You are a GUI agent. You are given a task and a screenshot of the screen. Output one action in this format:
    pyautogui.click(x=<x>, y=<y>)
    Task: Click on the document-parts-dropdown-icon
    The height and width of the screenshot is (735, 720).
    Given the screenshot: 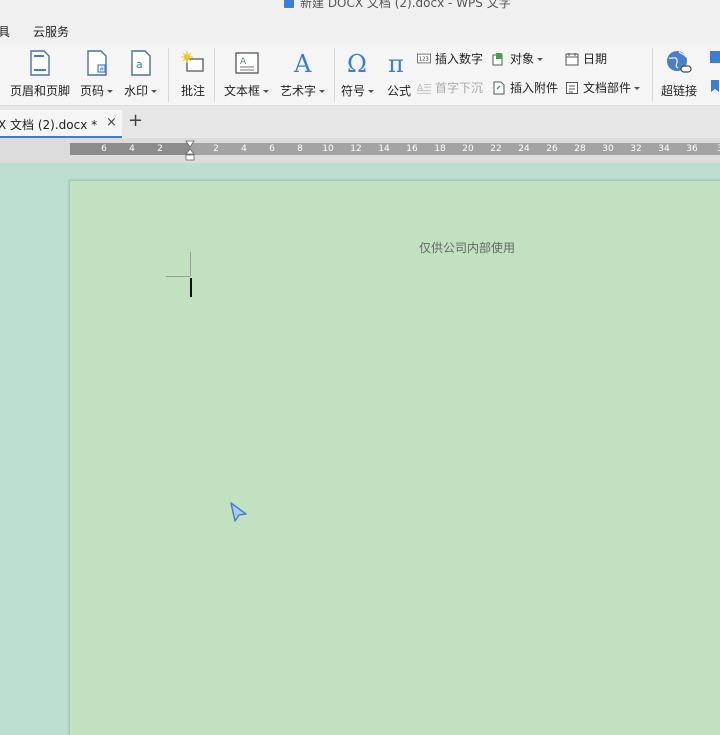 What is the action you would take?
    pyautogui.click(x=637, y=88)
    